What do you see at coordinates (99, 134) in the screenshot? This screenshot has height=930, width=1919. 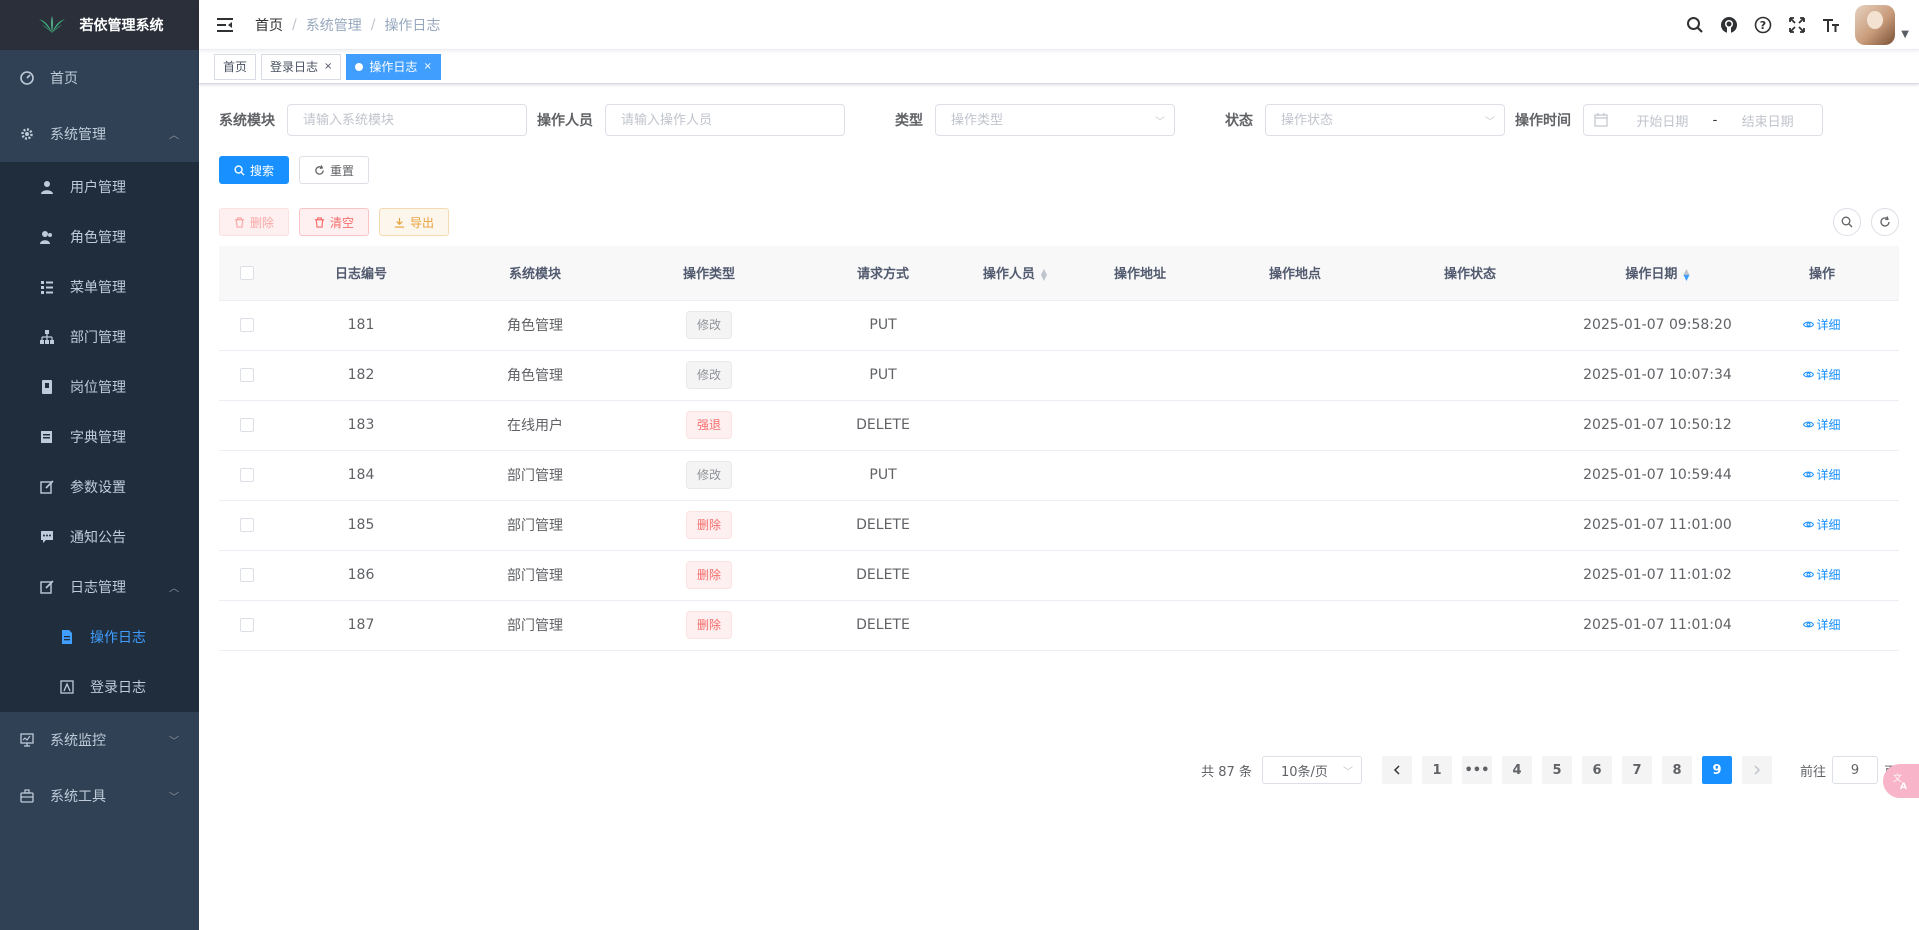 I see `sidebar-item-system: 系统管理 ︿` at bounding box center [99, 134].